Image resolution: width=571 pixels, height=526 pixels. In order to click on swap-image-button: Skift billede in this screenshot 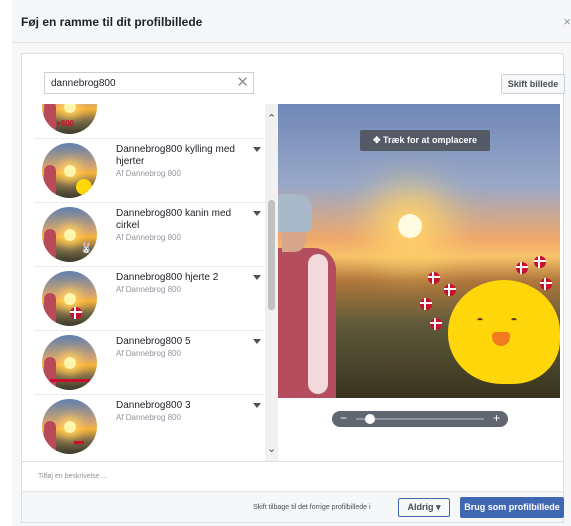, I will do `click(533, 84)`.